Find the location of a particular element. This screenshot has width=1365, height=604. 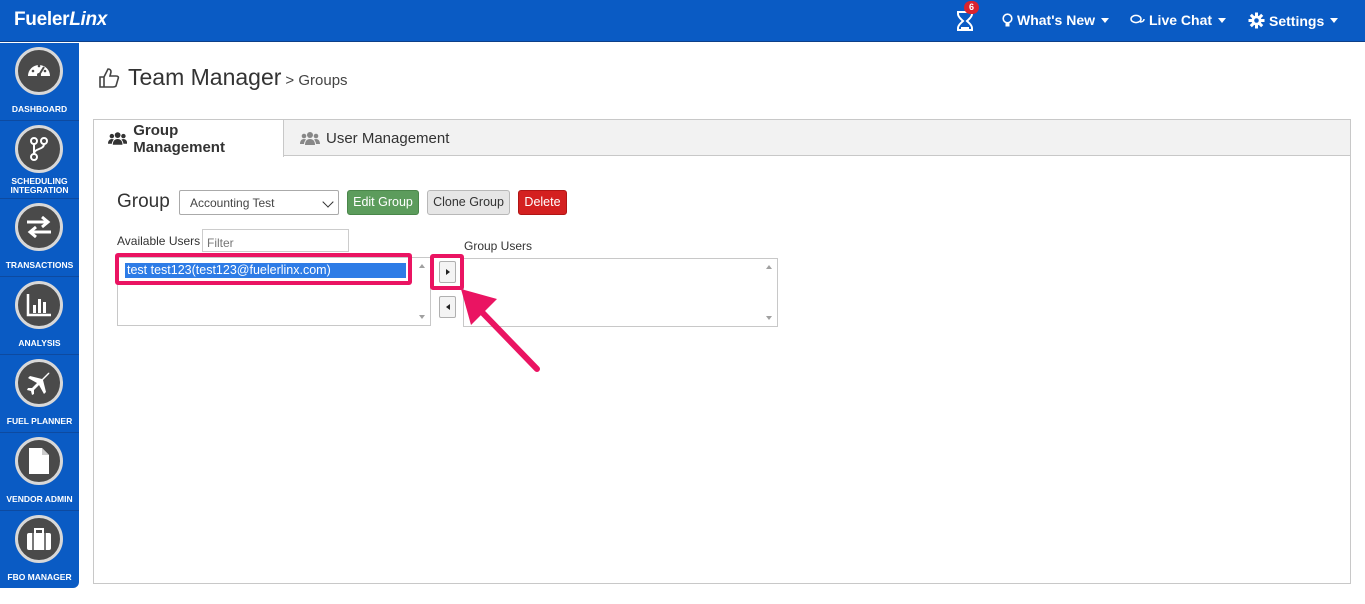

sidebar-item-scheduling-integration: SCHEDULING INTEGRATION is located at coordinates (39, 160).